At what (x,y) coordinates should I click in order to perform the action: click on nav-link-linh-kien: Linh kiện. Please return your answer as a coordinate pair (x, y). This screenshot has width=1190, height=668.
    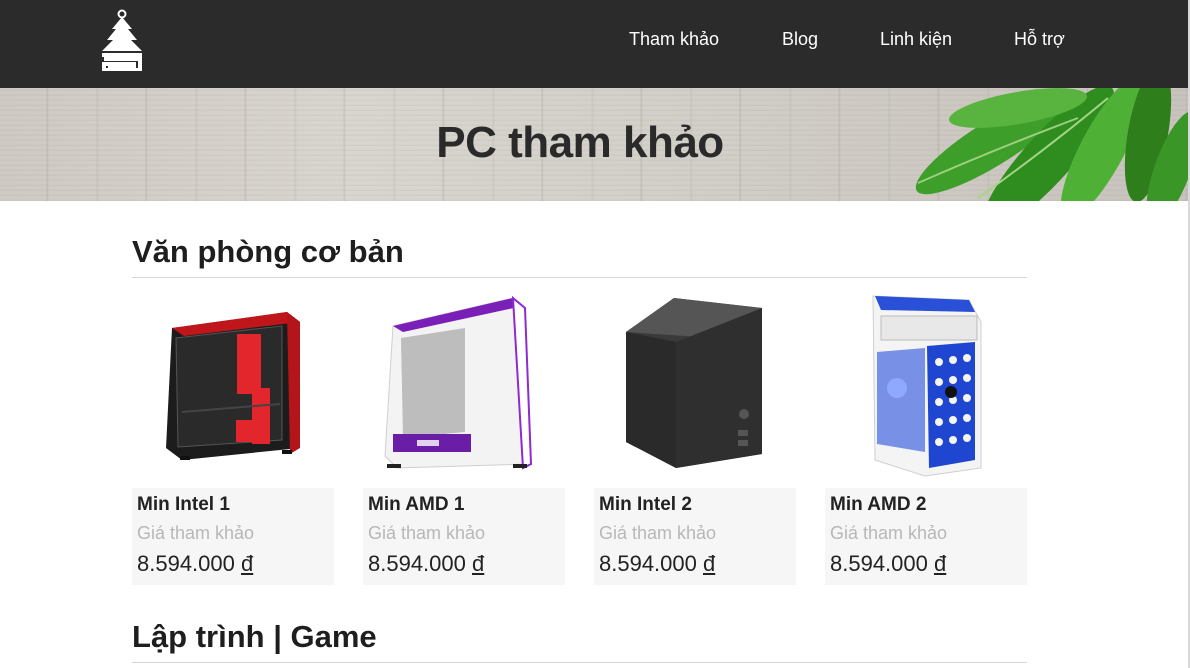
    Looking at the image, I should click on (916, 39).